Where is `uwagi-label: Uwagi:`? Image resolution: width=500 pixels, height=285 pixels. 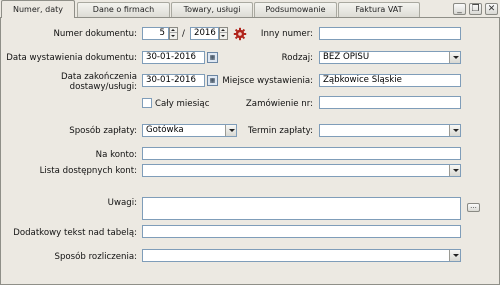
uwagi-label: Uwagi: is located at coordinates (122, 203).